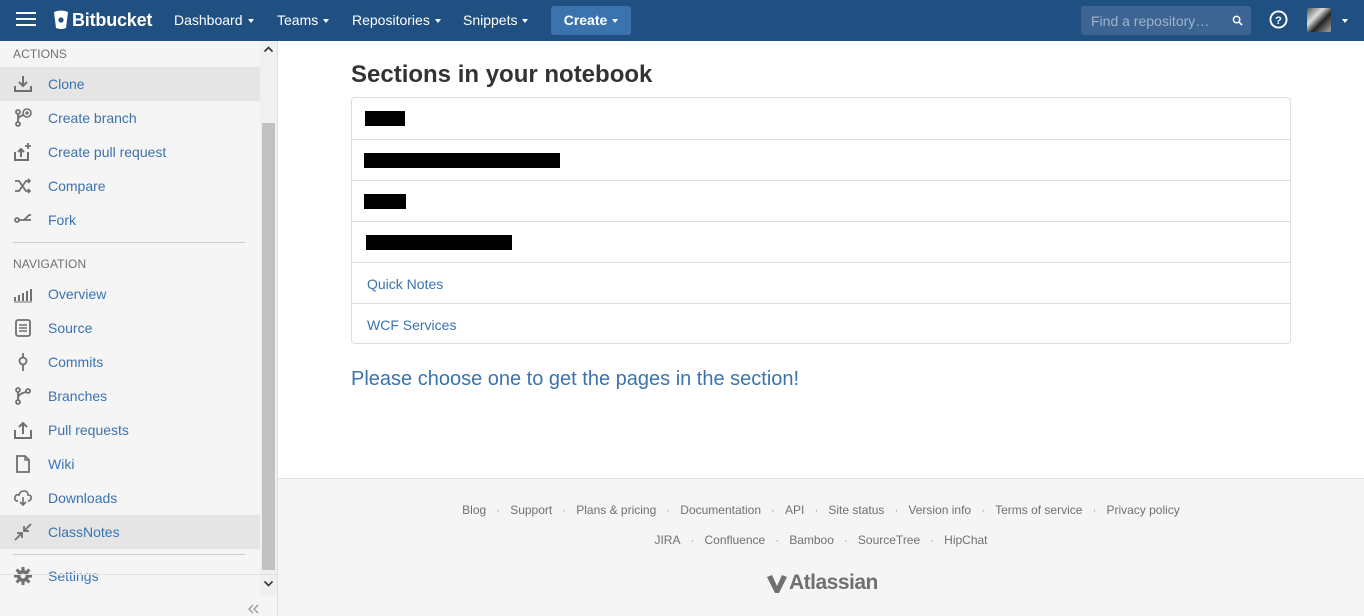  I want to click on sidebar-item-pull-requests: Pull requests, so click(130, 430).